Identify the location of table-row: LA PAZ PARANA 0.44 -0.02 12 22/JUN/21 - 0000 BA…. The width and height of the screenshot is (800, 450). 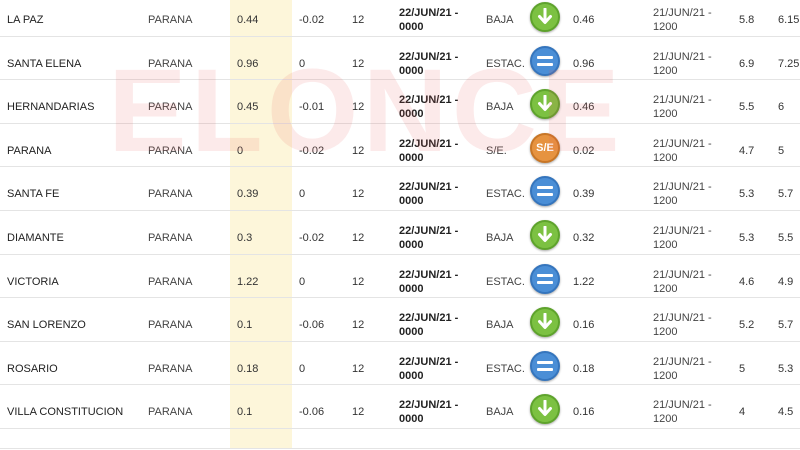
(400, 18).